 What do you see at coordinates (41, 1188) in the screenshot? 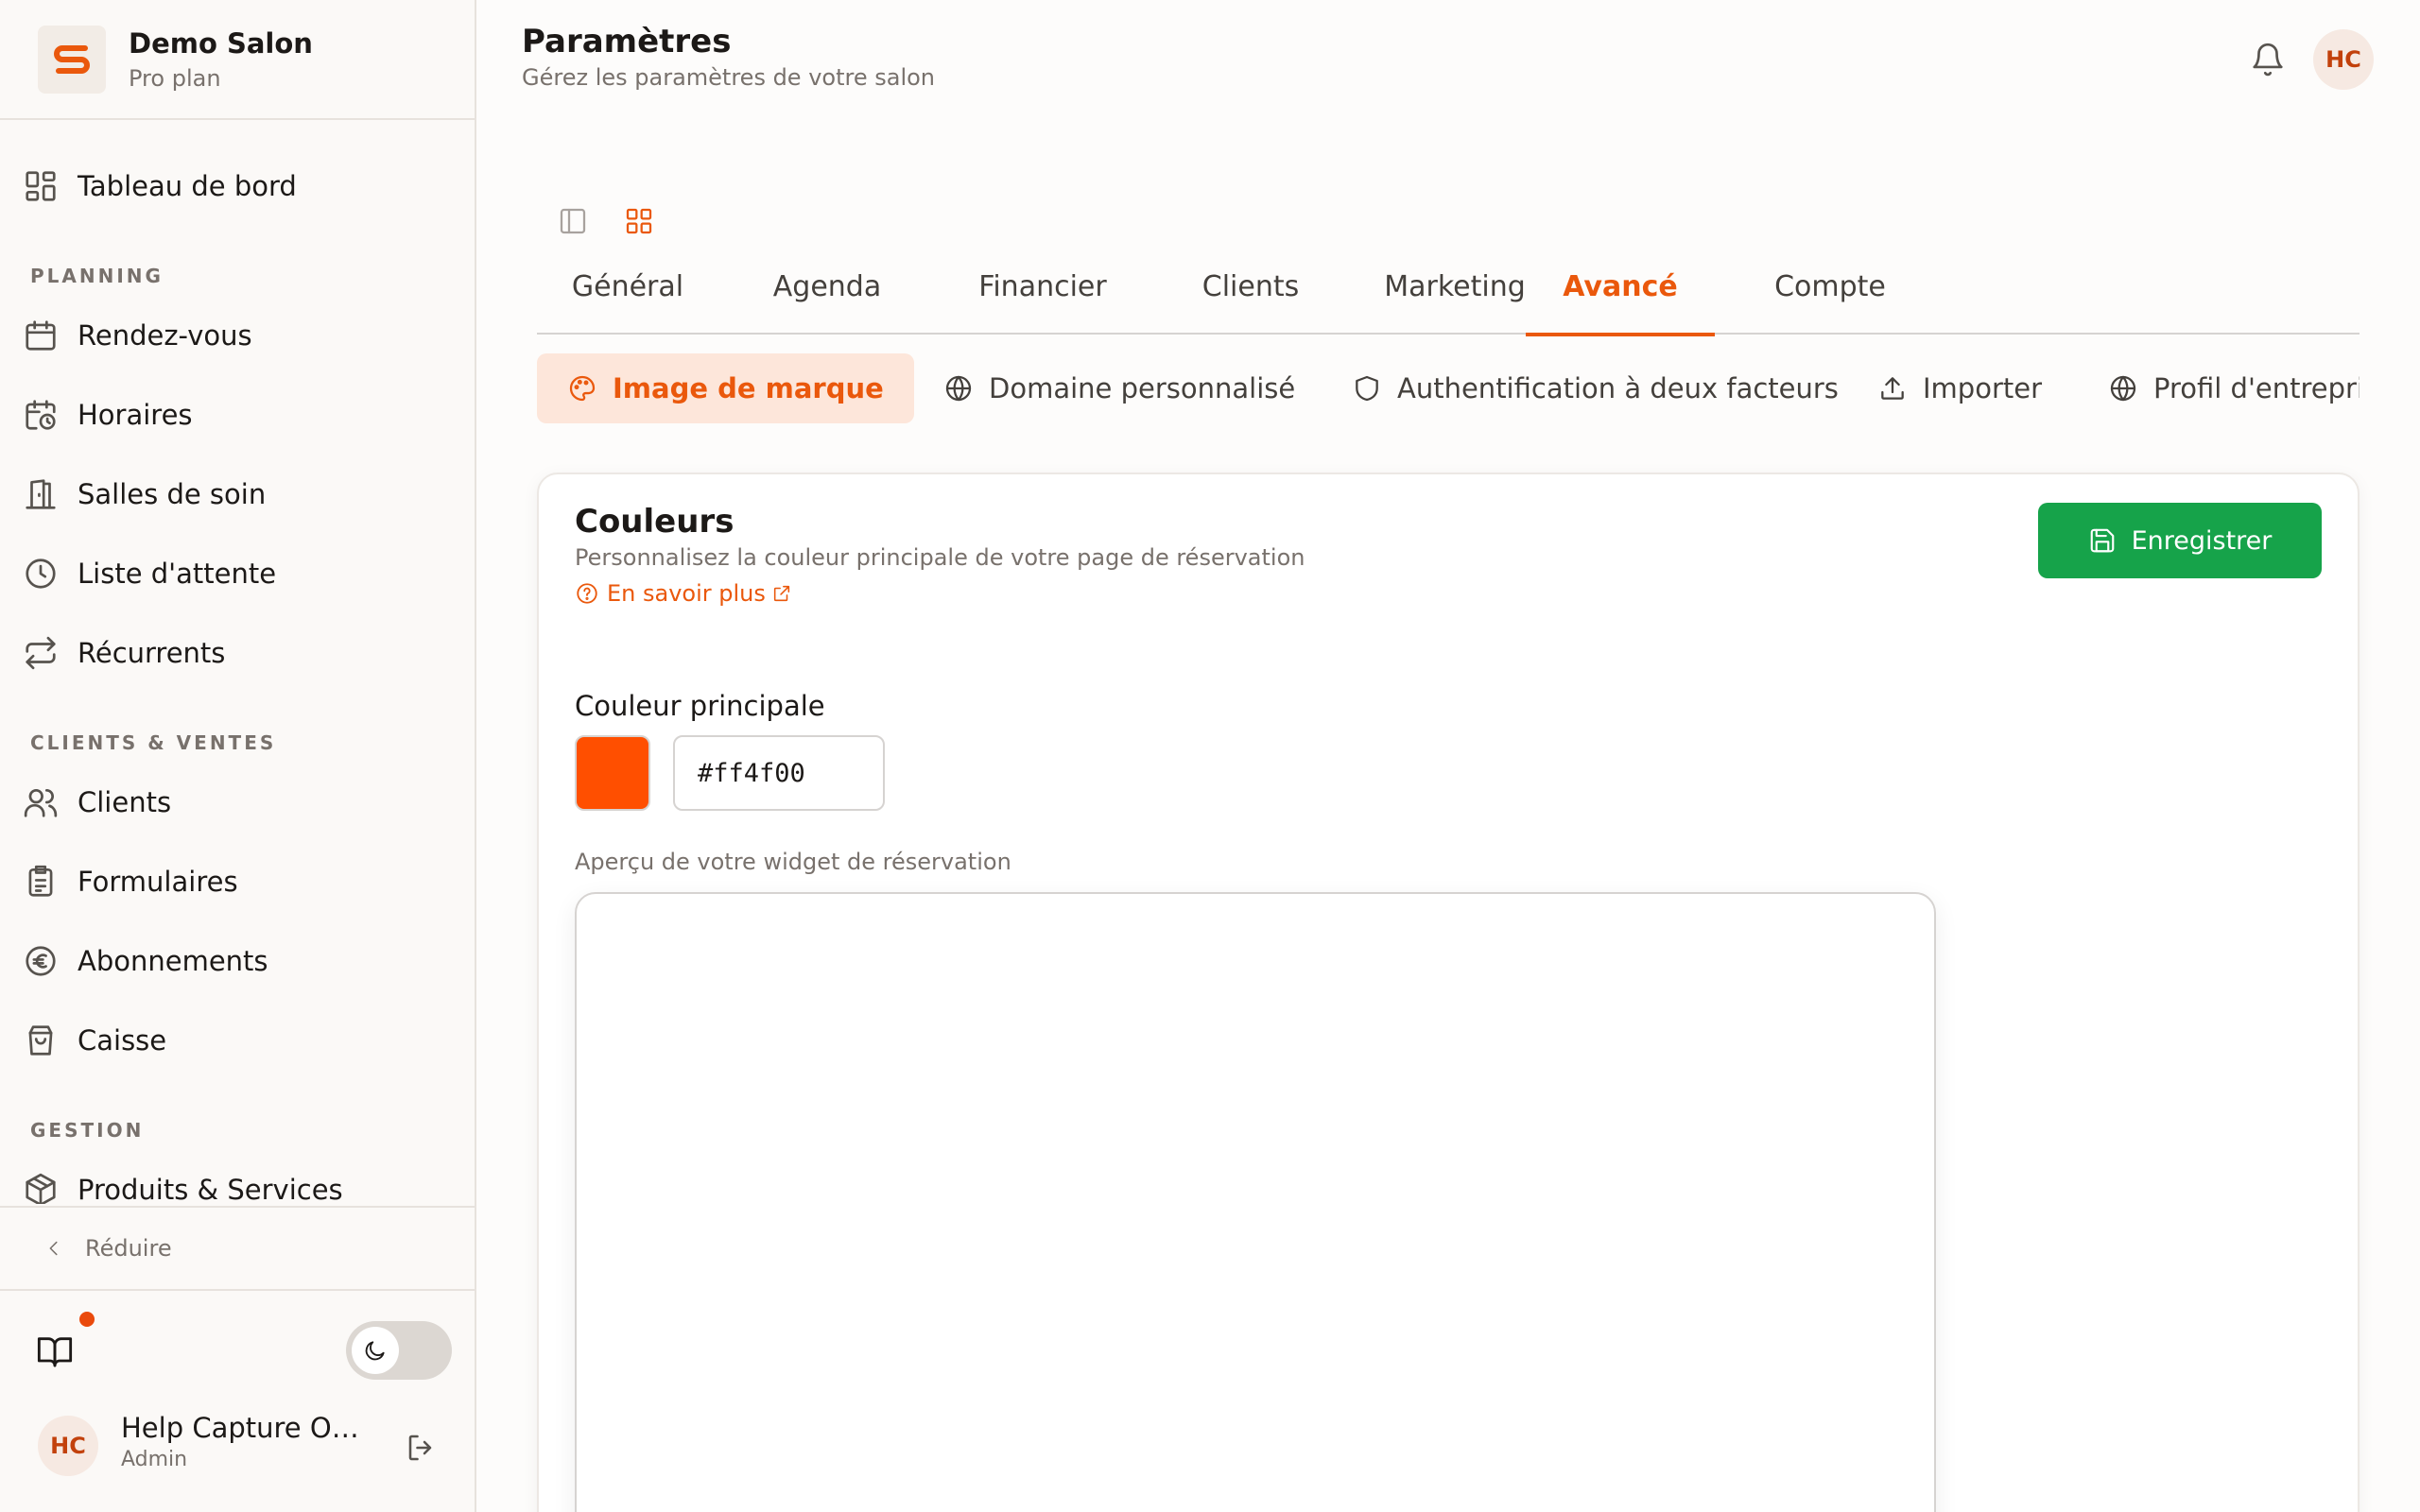
I see `package-icon` at bounding box center [41, 1188].